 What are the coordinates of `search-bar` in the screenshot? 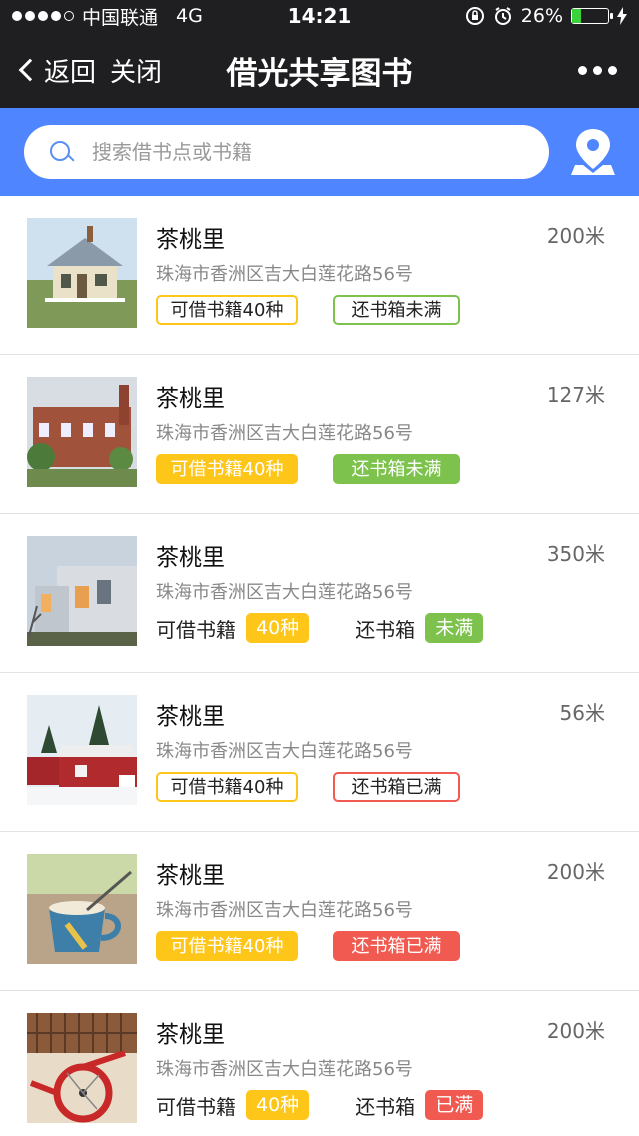 It's located at (319, 152).